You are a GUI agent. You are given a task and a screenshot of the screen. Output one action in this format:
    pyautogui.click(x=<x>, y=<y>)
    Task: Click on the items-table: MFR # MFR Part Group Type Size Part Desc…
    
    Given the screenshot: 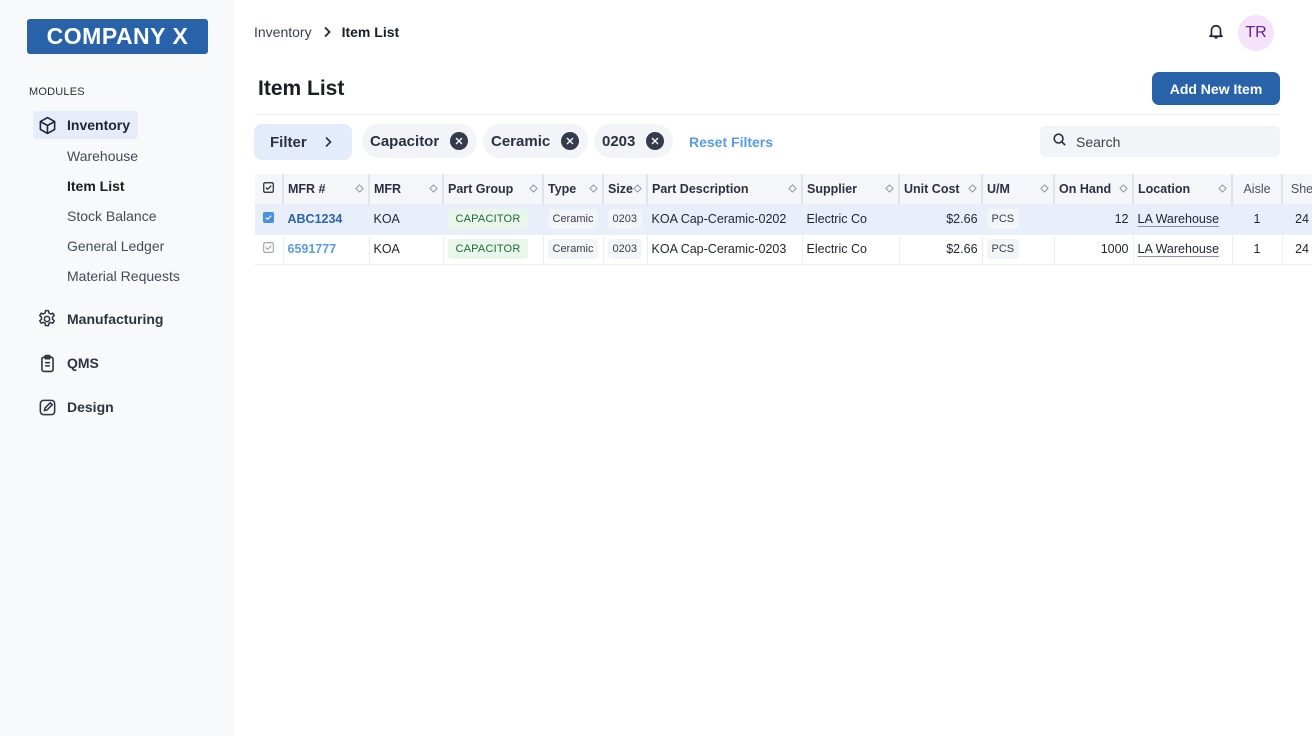 What is the action you would take?
    pyautogui.click(x=783, y=219)
    